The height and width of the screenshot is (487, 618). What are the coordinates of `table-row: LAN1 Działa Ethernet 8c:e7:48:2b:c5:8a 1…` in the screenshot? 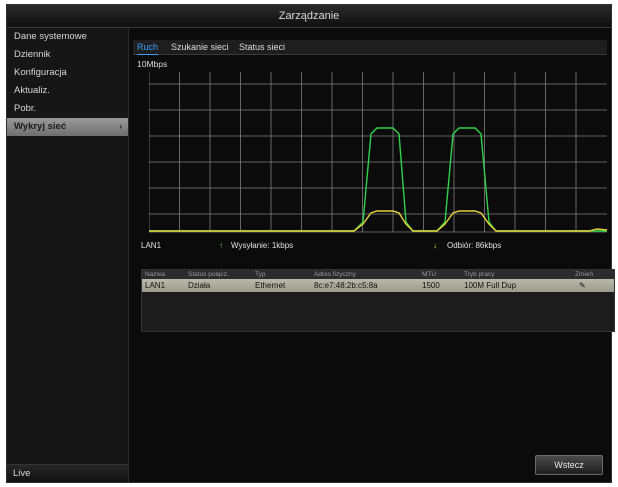 It's located at (378, 285).